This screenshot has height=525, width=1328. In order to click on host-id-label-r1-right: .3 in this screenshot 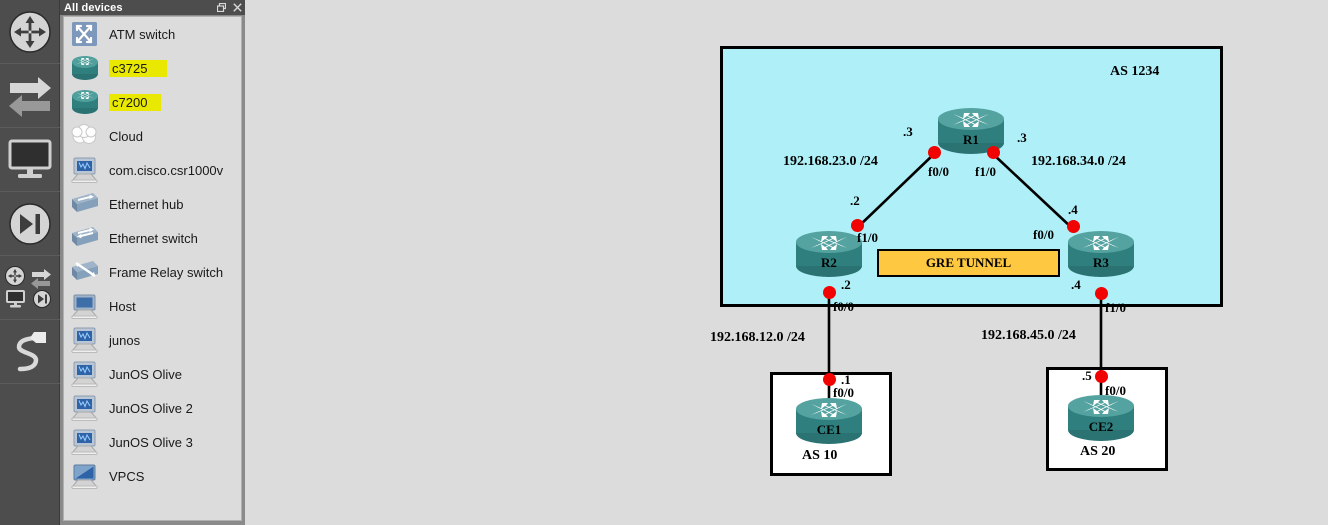, I will do `click(1022, 137)`.